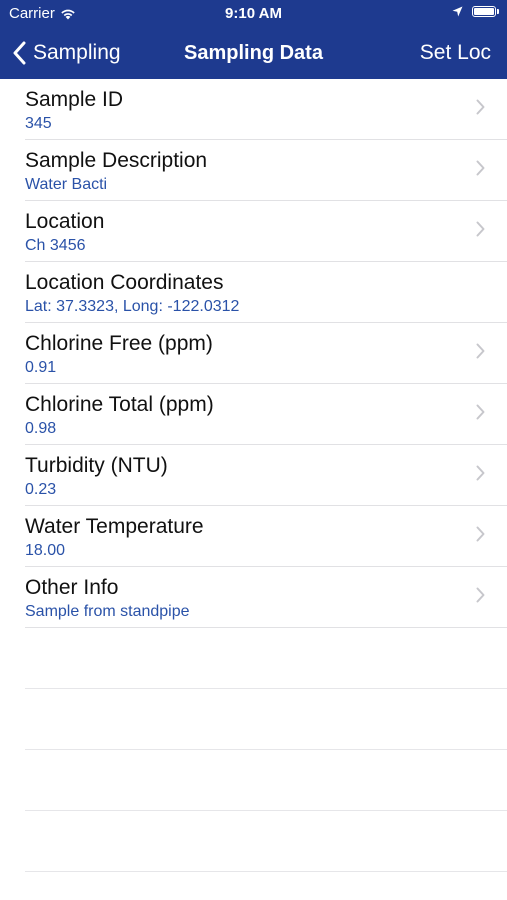 This screenshot has width=507, height=900. I want to click on set-location-button: Set Loc, so click(455, 53).